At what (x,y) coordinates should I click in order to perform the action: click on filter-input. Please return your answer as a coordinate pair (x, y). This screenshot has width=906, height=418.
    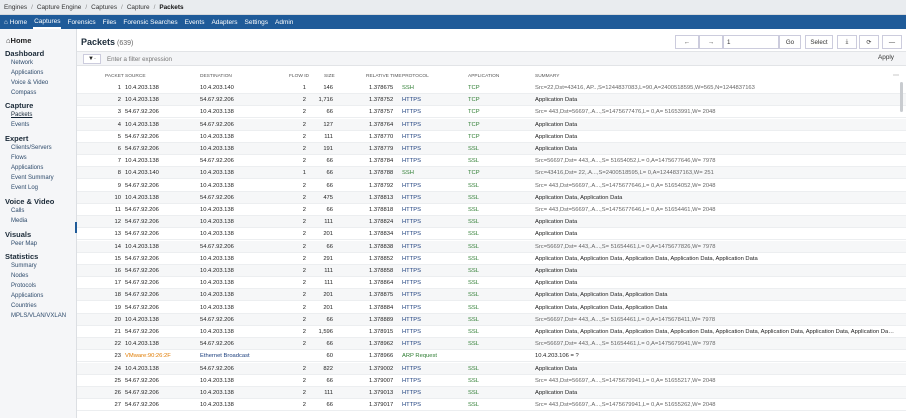
    Looking at the image, I should click on (489, 59).